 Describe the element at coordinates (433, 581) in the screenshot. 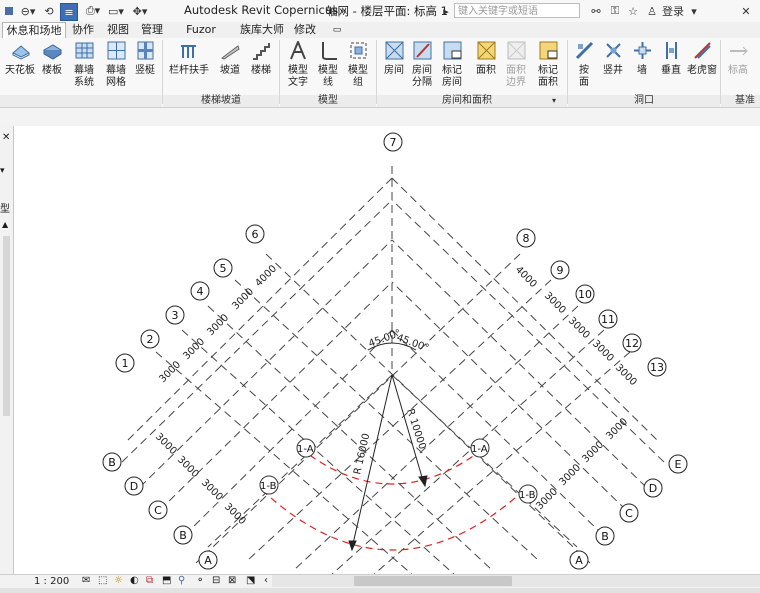

I see `scrollbar-thumb` at that location.